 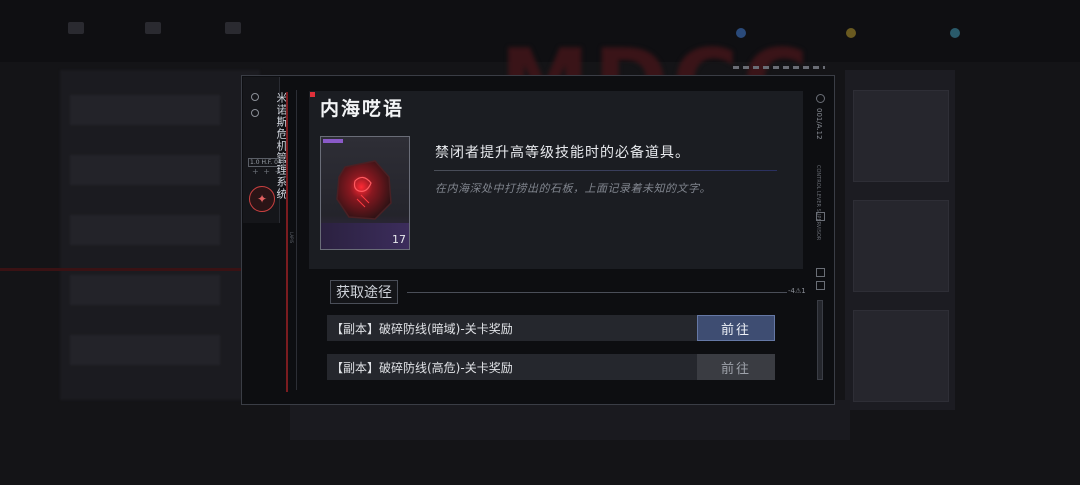 I want to click on brand-title: 米诺斯危机管理系统, so click(x=281, y=146).